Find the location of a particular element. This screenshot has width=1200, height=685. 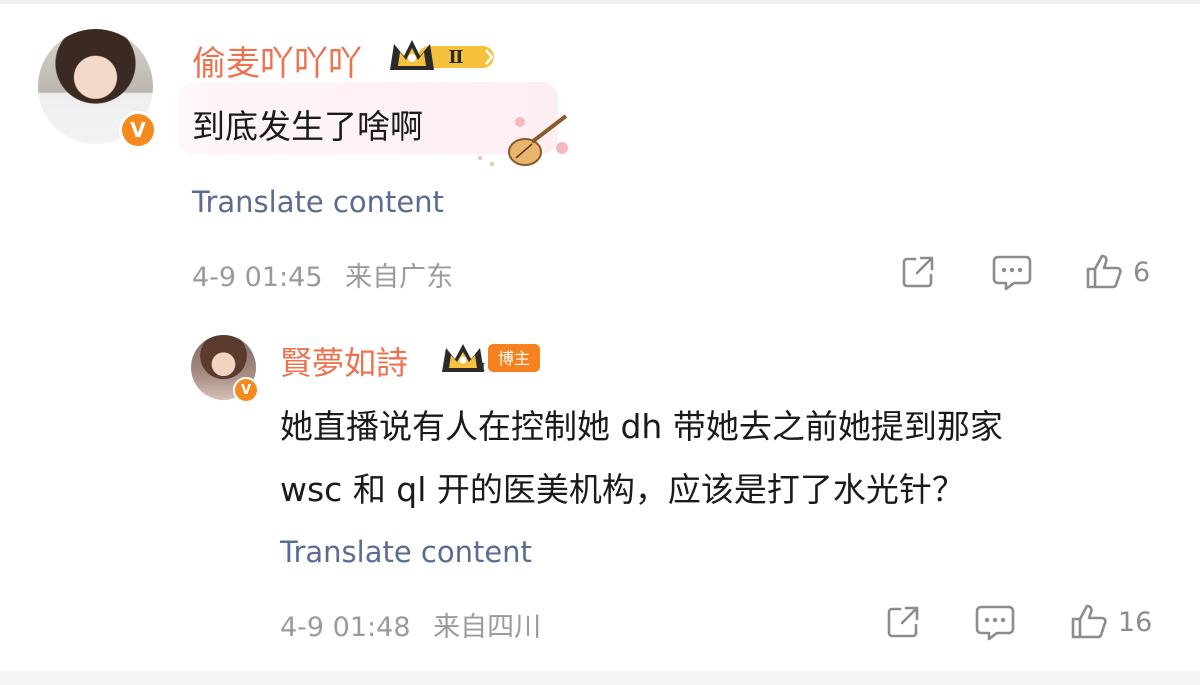

username: 賢夢如詩 is located at coordinates (344, 361).